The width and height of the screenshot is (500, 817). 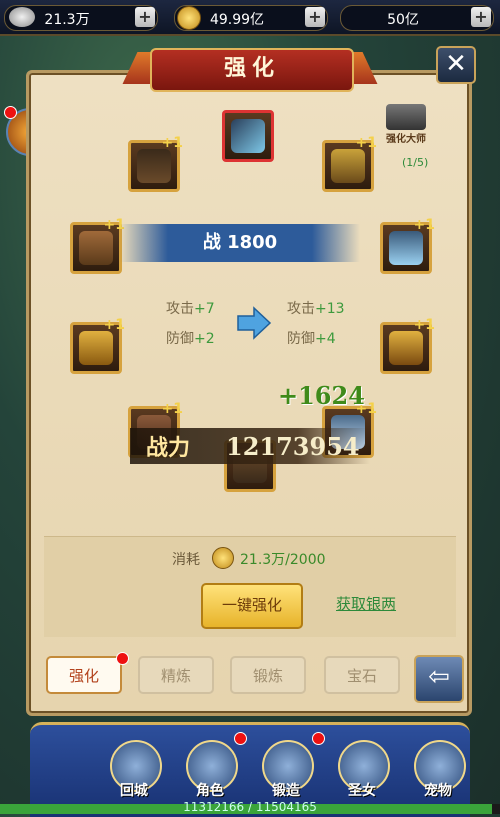 I want to click on tab-notification-dot, so click(x=122, y=658).